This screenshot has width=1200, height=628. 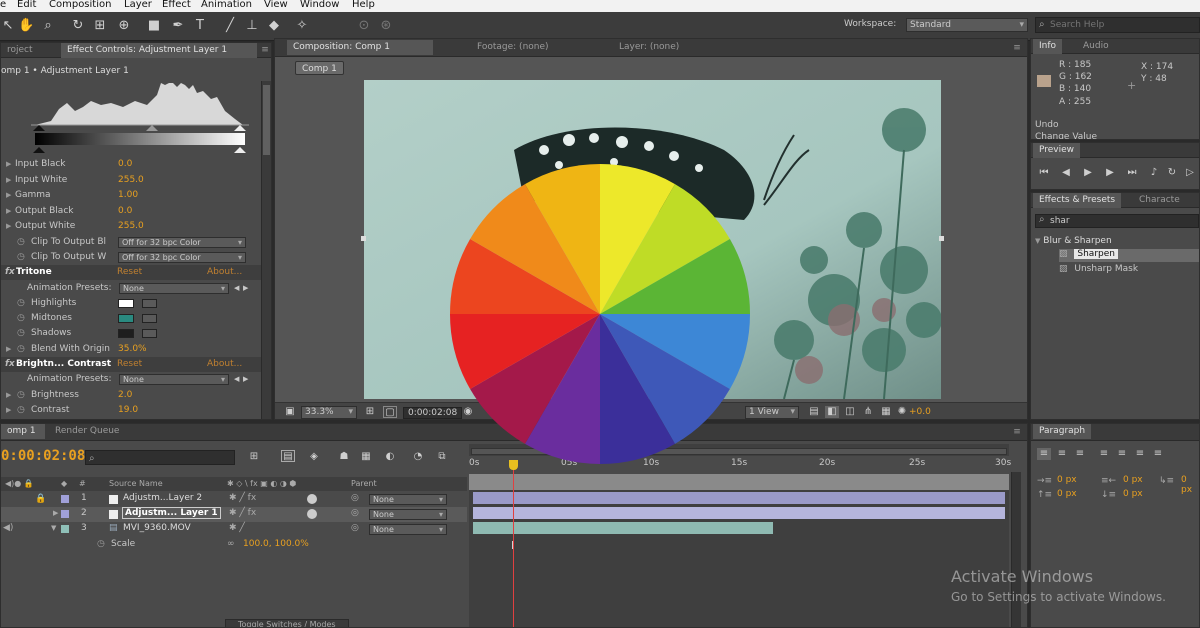 What do you see at coordinates (159, 50) in the screenshot?
I see `tab-effect-controls: Effect Controls: Adjustment Layer 1` at bounding box center [159, 50].